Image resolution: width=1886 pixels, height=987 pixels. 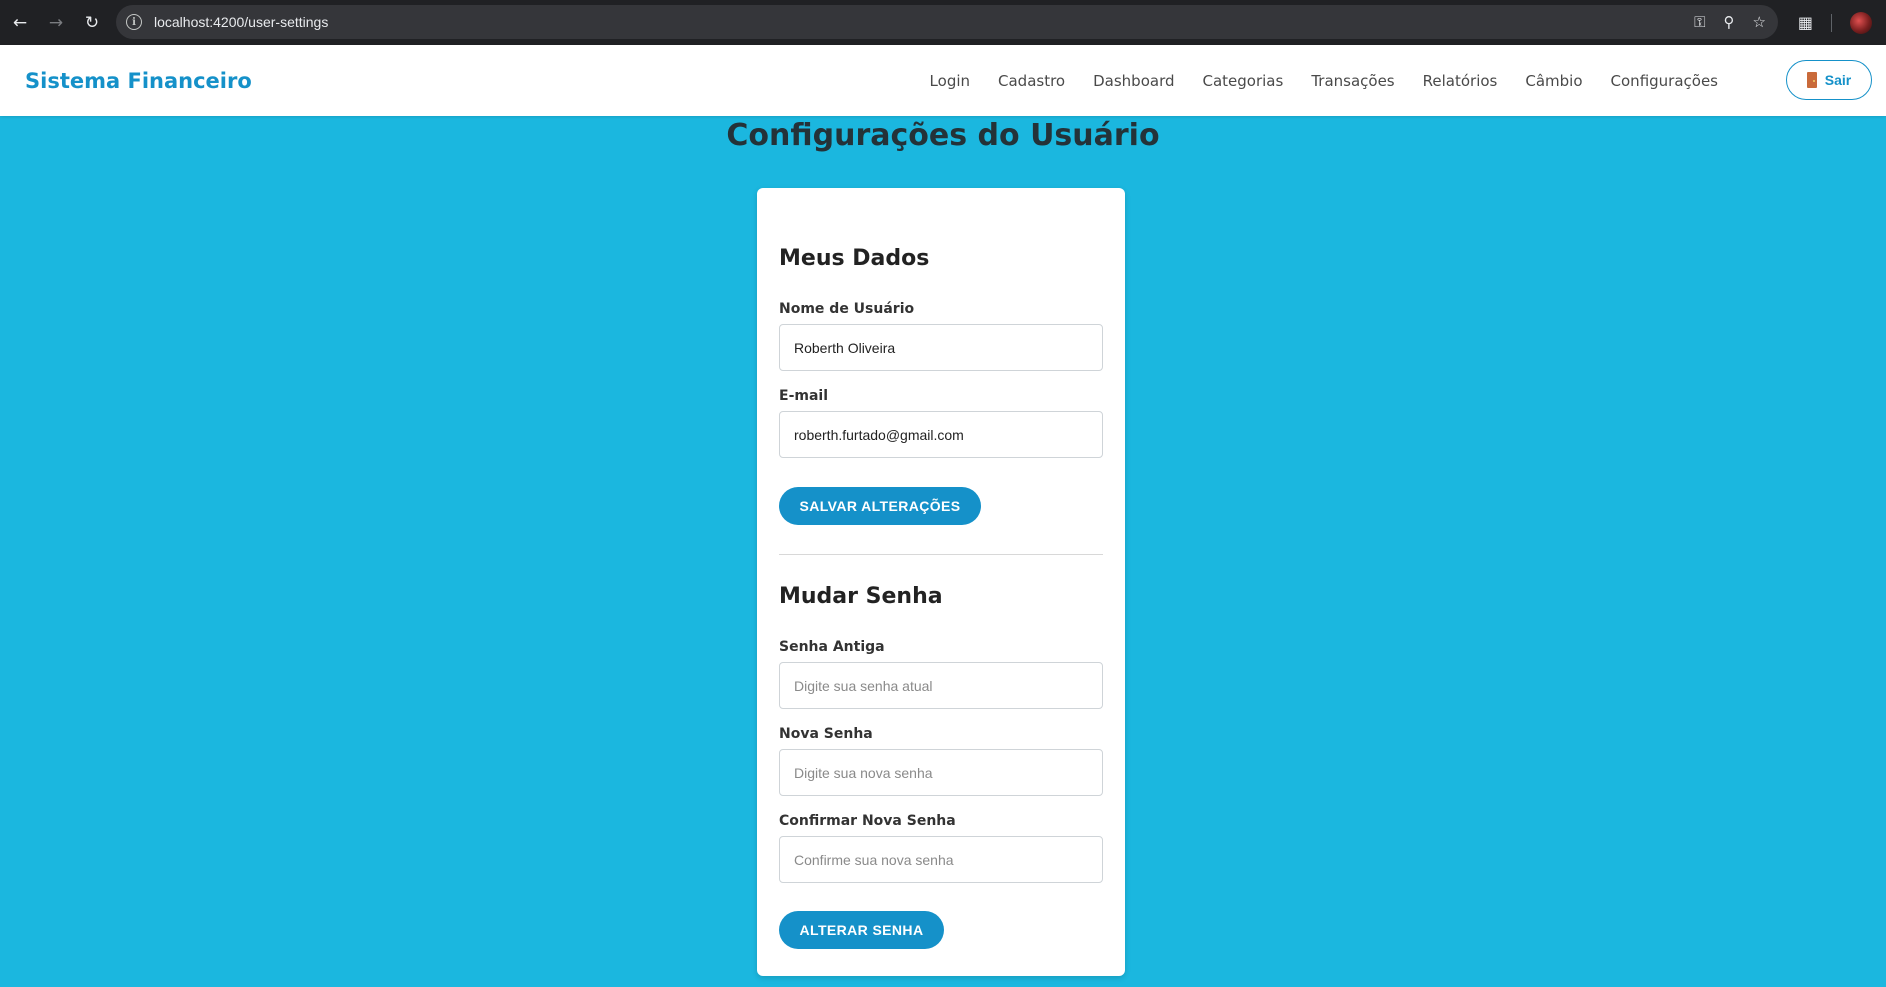 I want to click on nav-categorias: Categorias, so click(x=1243, y=81).